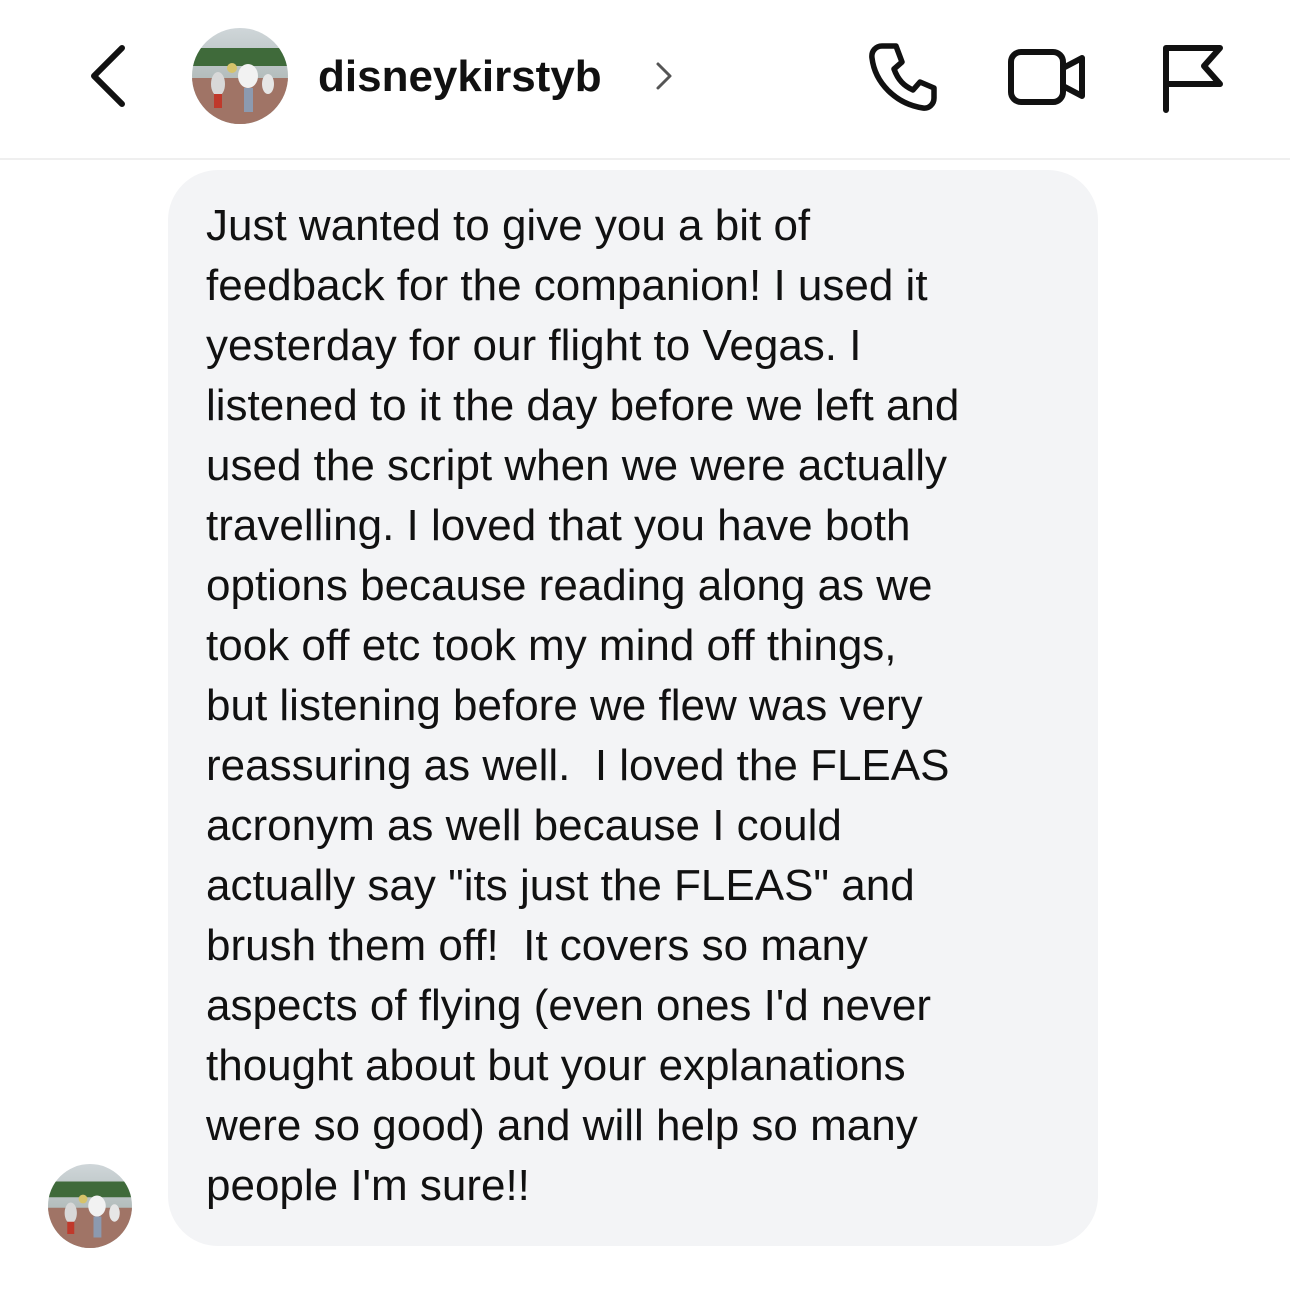 This screenshot has height=1302, width=1290. What do you see at coordinates (577, 465) in the screenshot?
I see `message-line: used the script when we were actually` at bounding box center [577, 465].